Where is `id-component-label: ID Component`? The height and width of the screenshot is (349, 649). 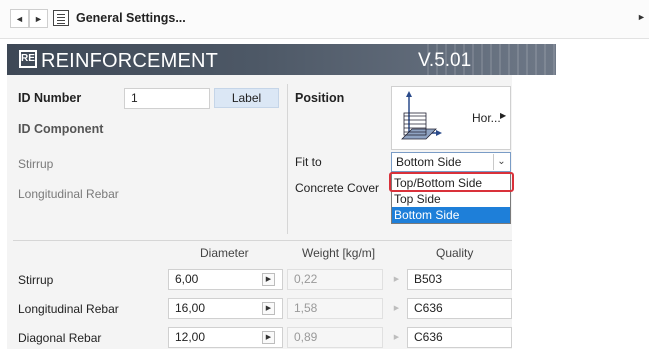
id-component-label: ID Component is located at coordinates (61, 129).